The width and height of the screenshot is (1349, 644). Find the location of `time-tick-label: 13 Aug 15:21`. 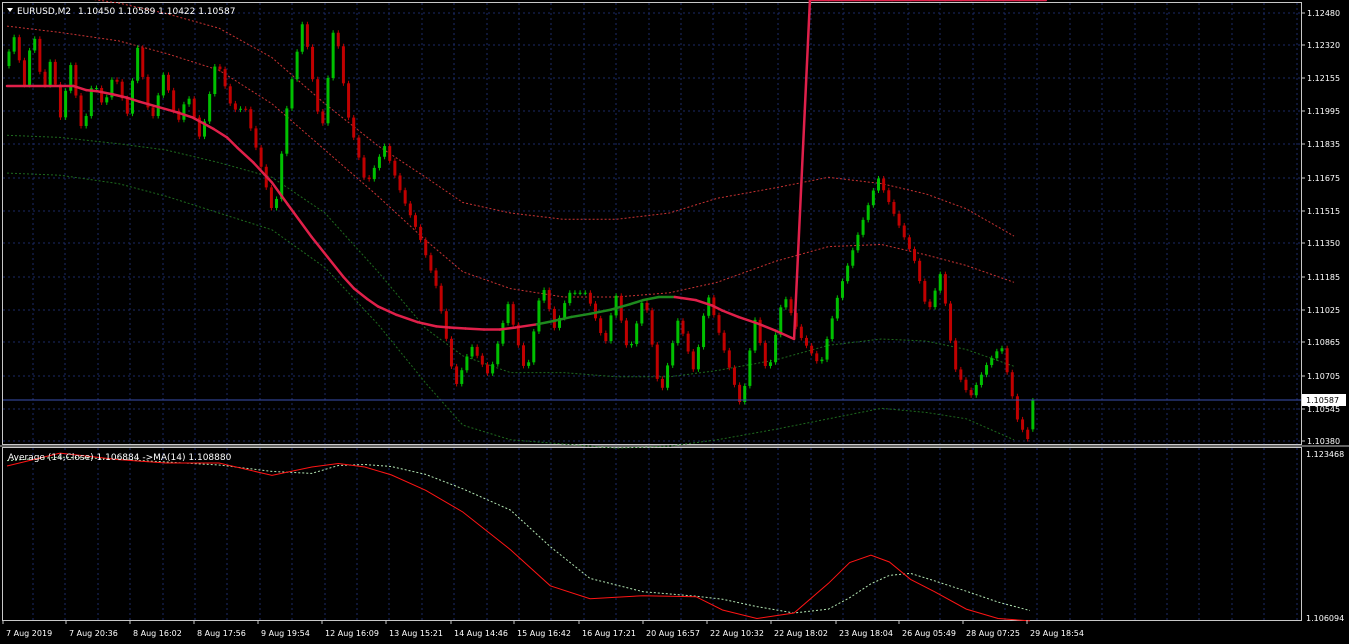

time-tick-label: 13 Aug 15:21 is located at coordinates (416, 633).